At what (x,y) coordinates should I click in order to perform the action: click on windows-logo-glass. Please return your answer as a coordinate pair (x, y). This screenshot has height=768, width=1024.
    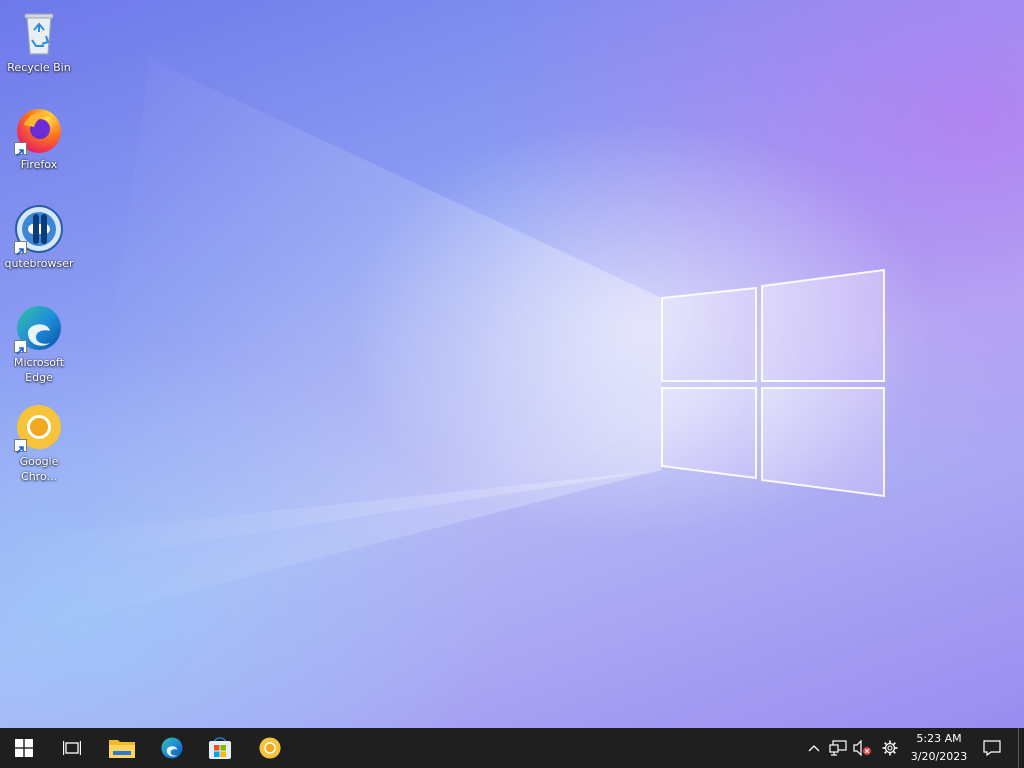
    Looking at the image, I should click on (773, 383).